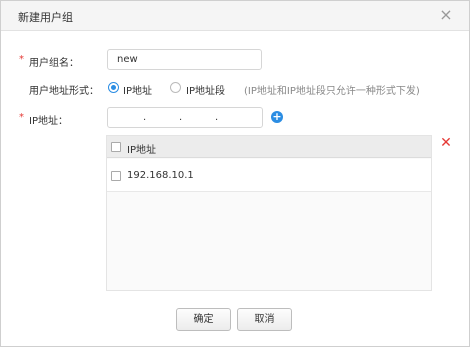 This screenshot has width=470, height=347. Describe the element at coordinates (116, 176) in the screenshot. I see `row-checkbox` at that location.